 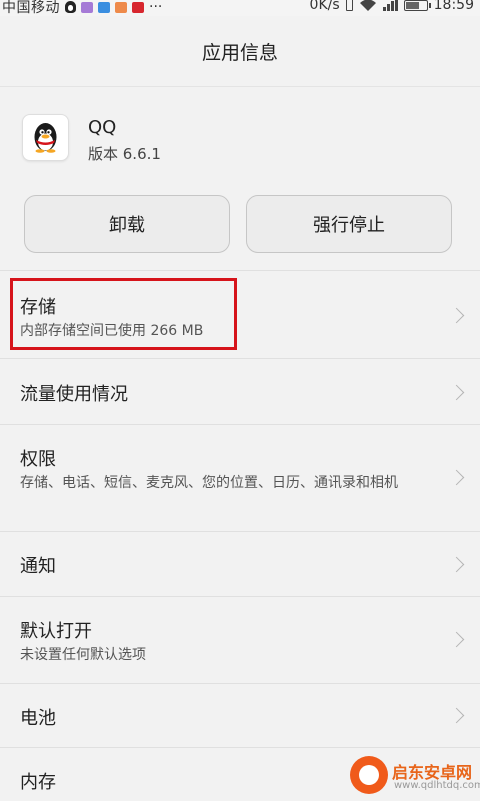 I want to click on page-title: 应用信息, so click(x=239, y=52).